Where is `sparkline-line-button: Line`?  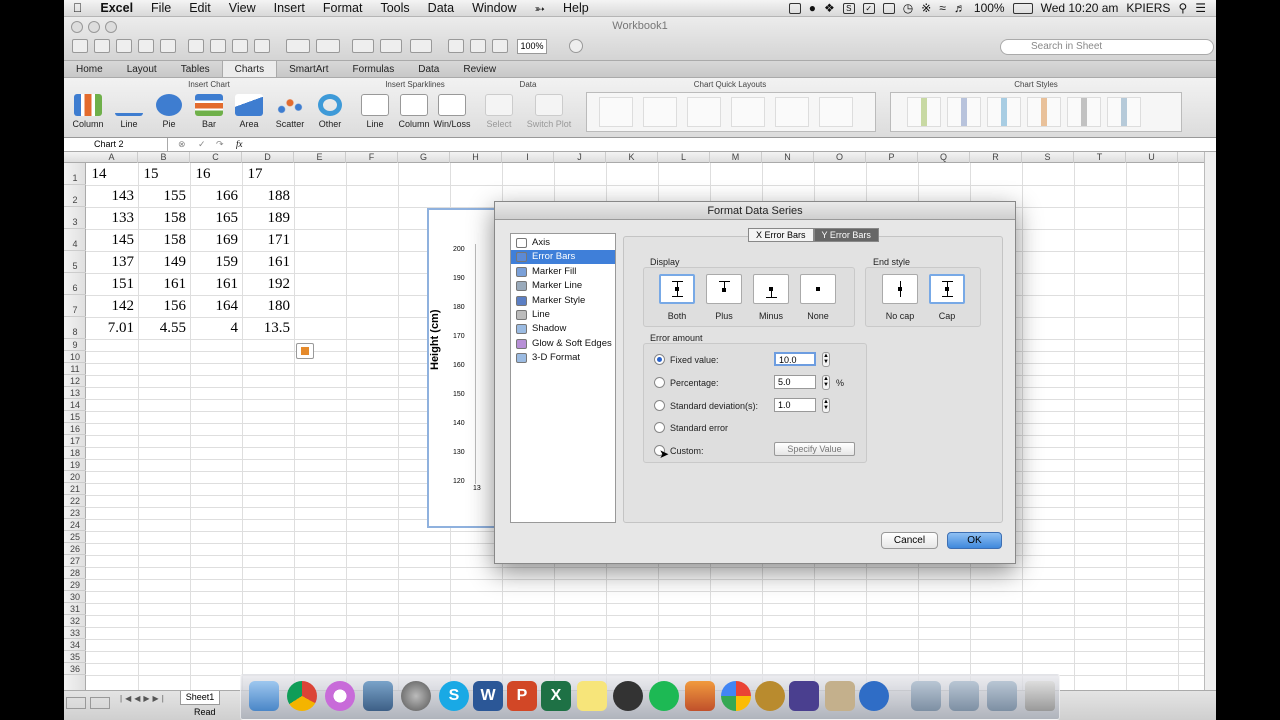
sparkline-line-button: Line is located at coordinates (375, 116).